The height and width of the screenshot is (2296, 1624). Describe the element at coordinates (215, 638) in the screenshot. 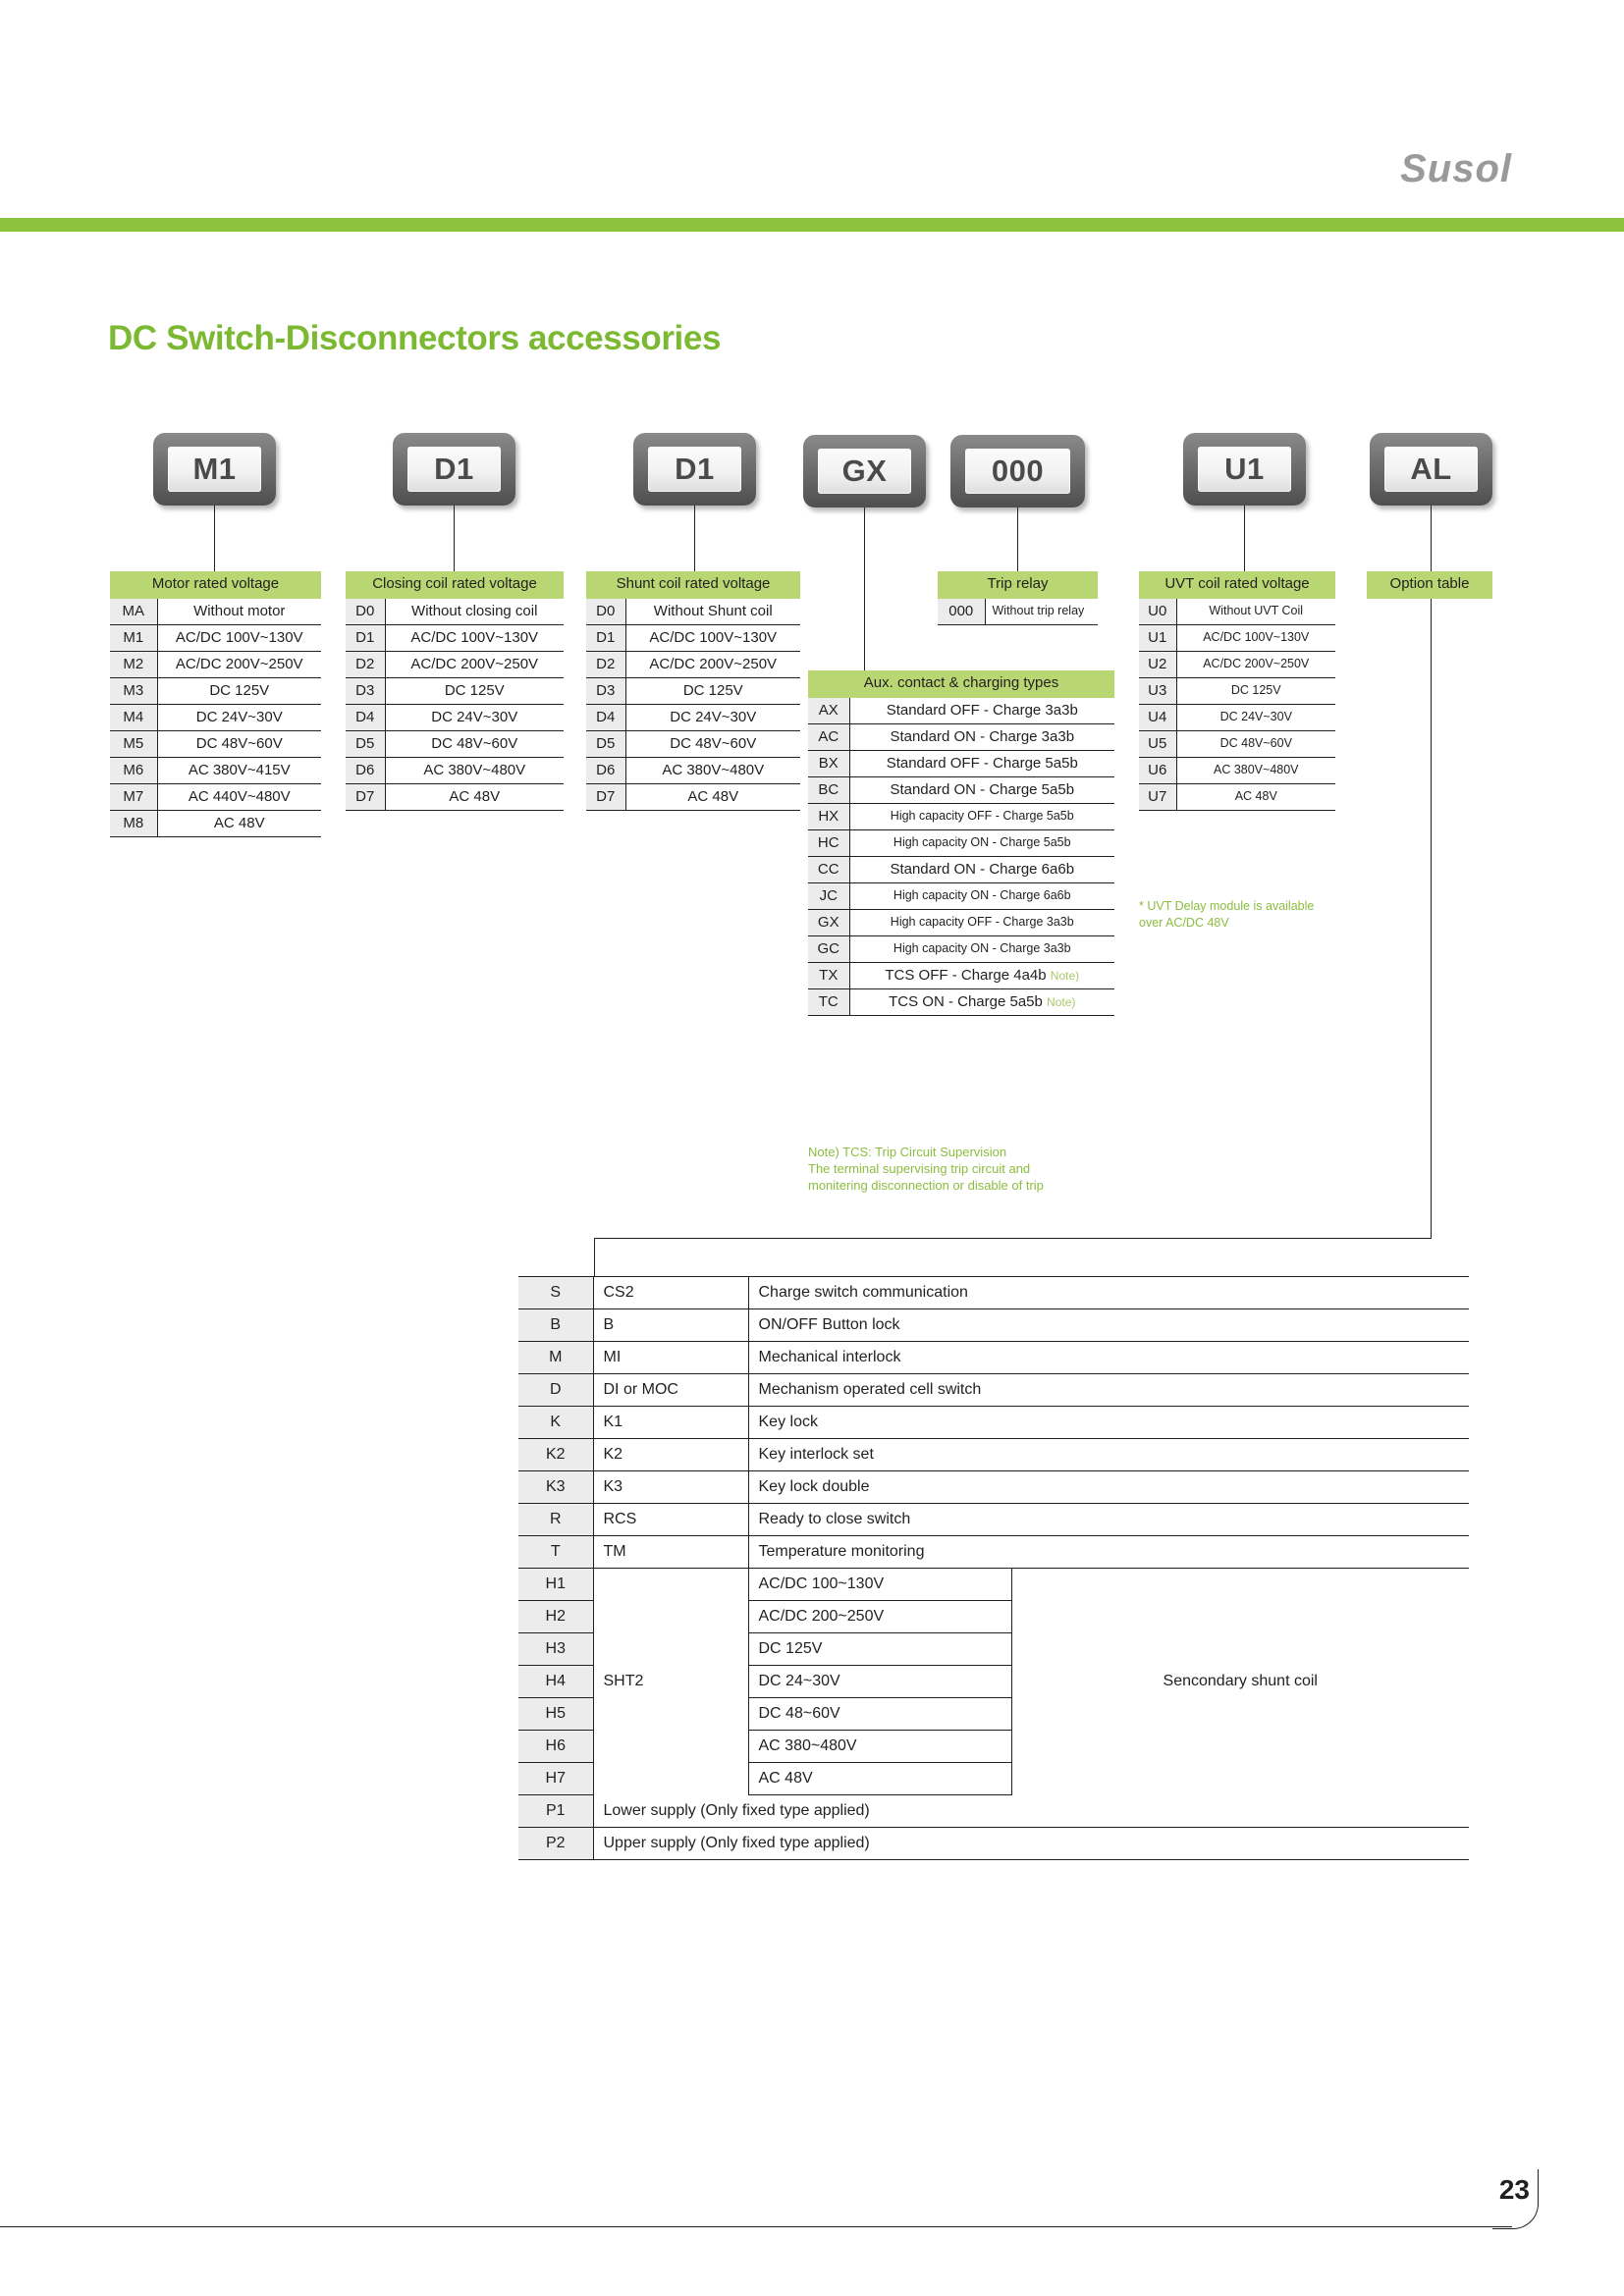

I see `table-row: M1 AC/DC 100V~130V` at that location.